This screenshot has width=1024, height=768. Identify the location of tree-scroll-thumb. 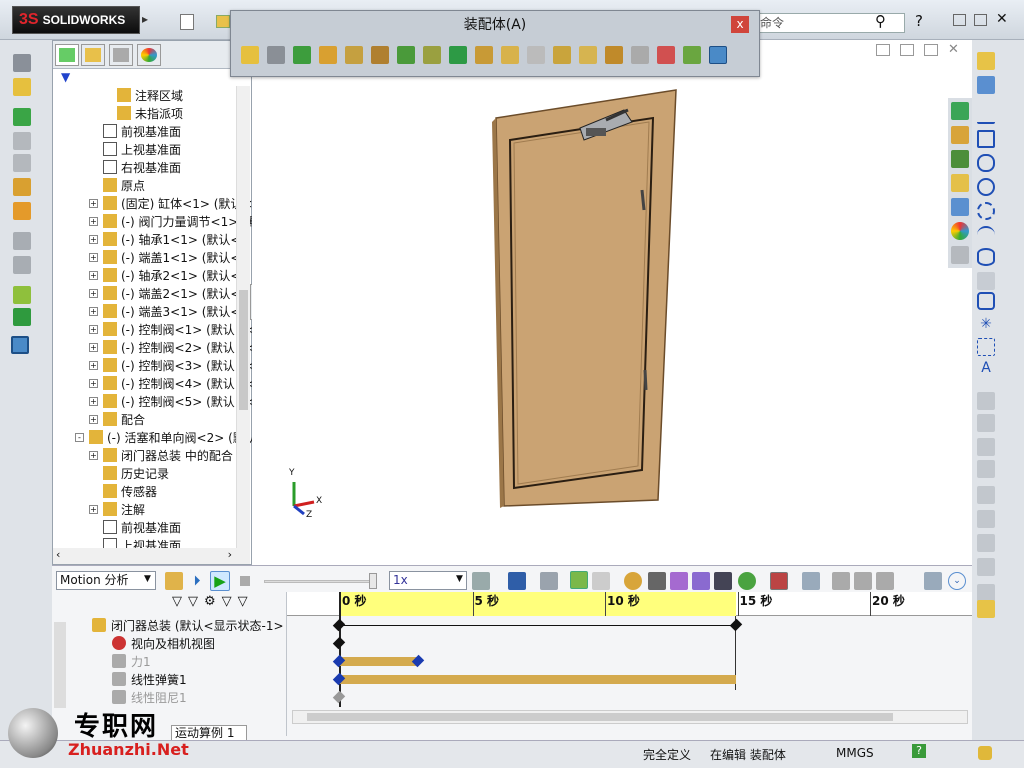
(243, 350).